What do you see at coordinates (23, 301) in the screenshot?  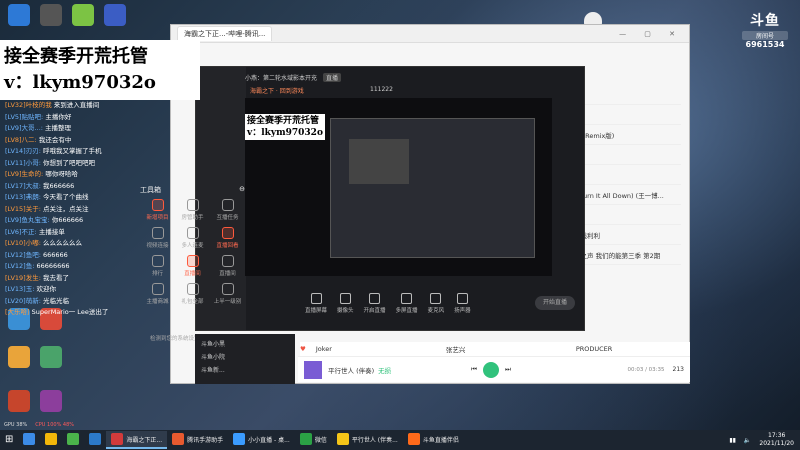 I see `chat-user: [LV20]萌新:` at bounding box center [23, 301].